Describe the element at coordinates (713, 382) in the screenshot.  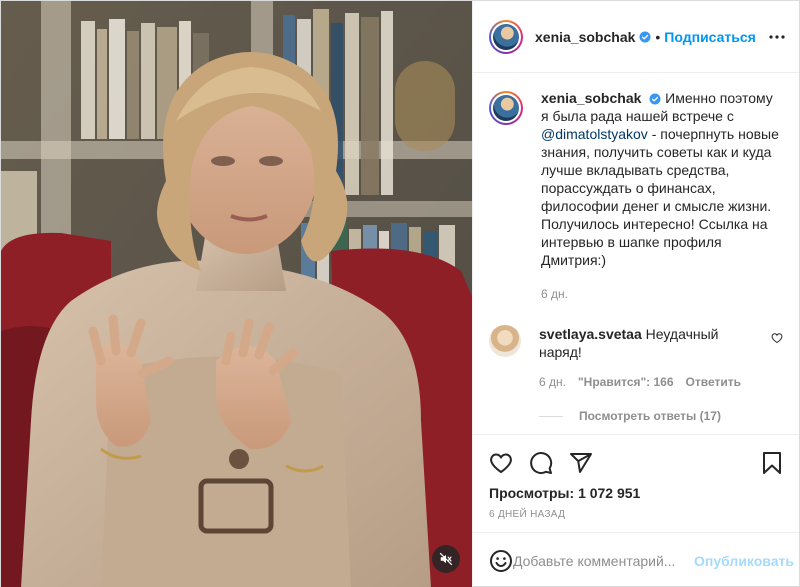
I see `comment-reply-button: Ответить` at that location.